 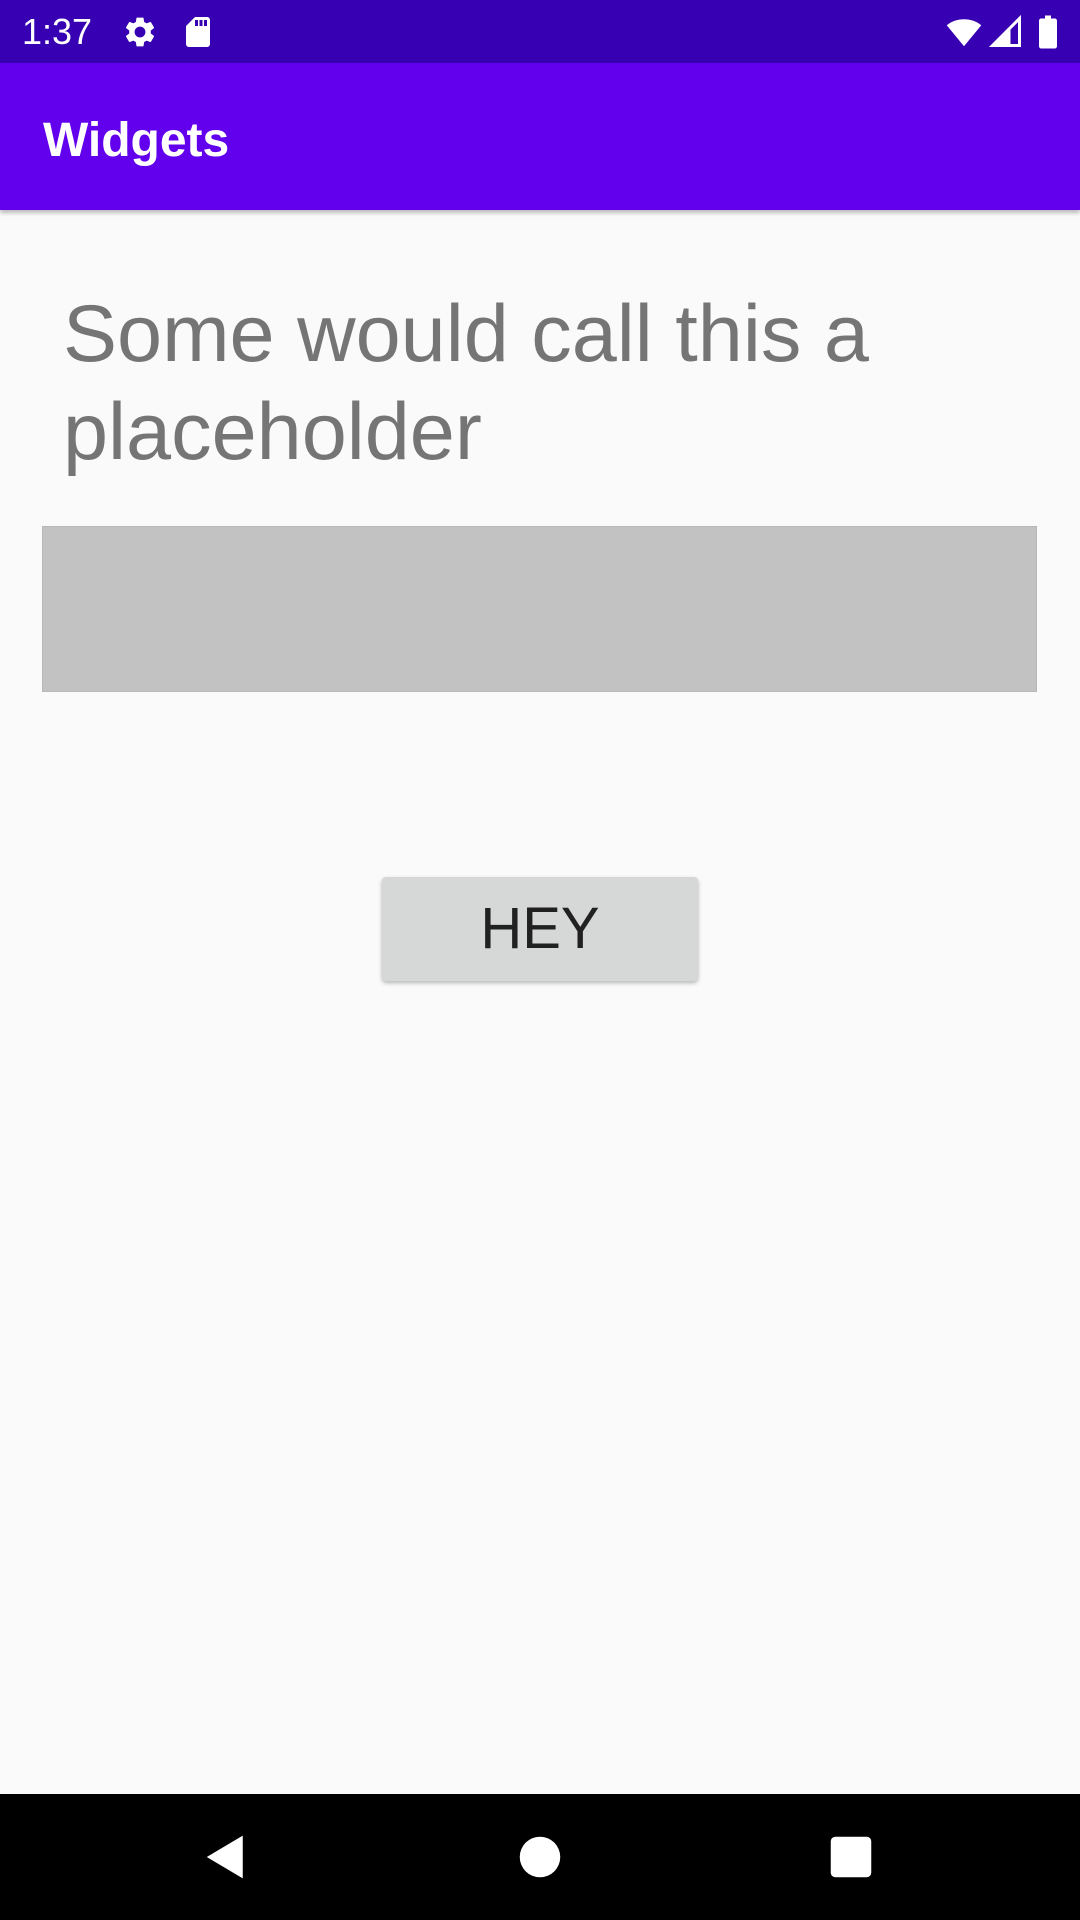 I want to click on gear-icon, so click(x=140, y=32).